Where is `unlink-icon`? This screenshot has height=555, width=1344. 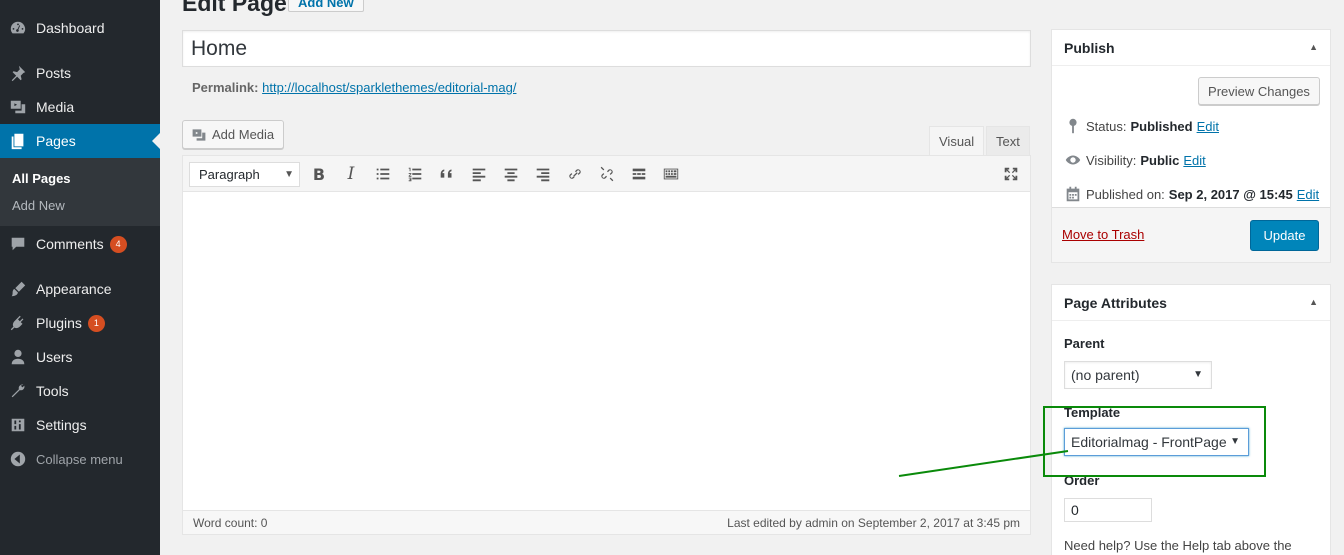
unlink-icon is located at coordinates (607, 174).